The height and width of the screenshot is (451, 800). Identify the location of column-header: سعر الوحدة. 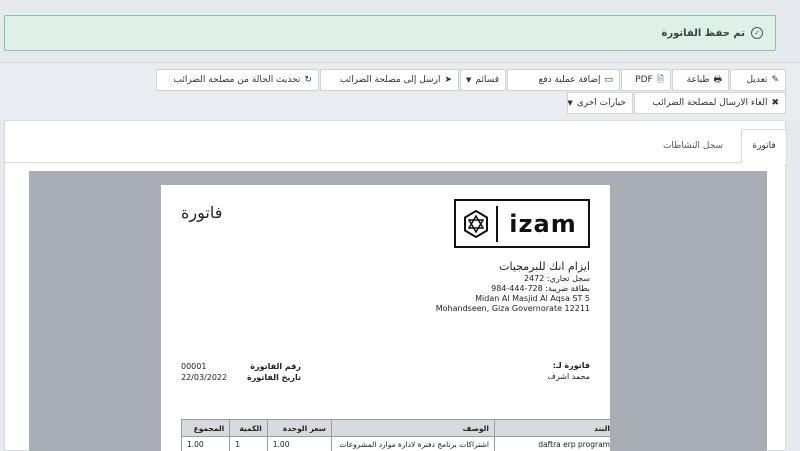
(299, 428).